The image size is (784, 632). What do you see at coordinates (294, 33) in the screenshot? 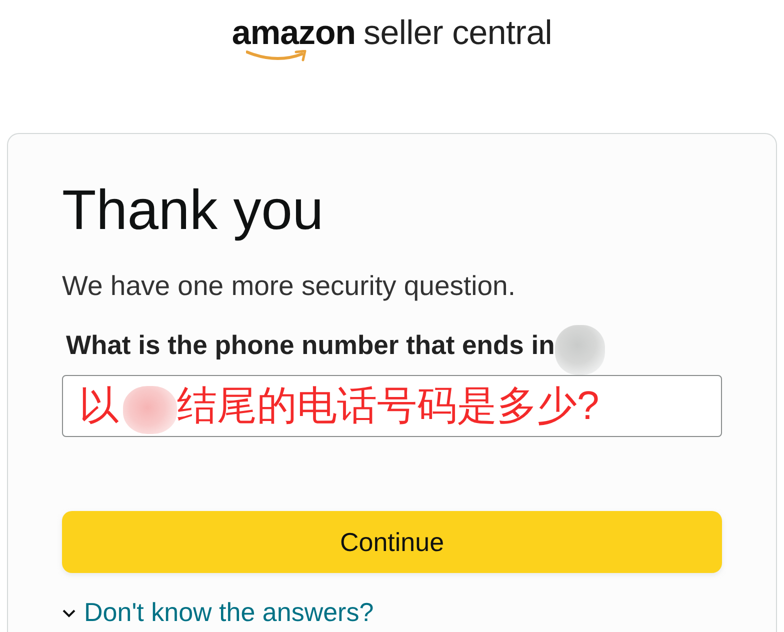
I see `logo-wordmark: amazon` at bounding box center [294, 33].